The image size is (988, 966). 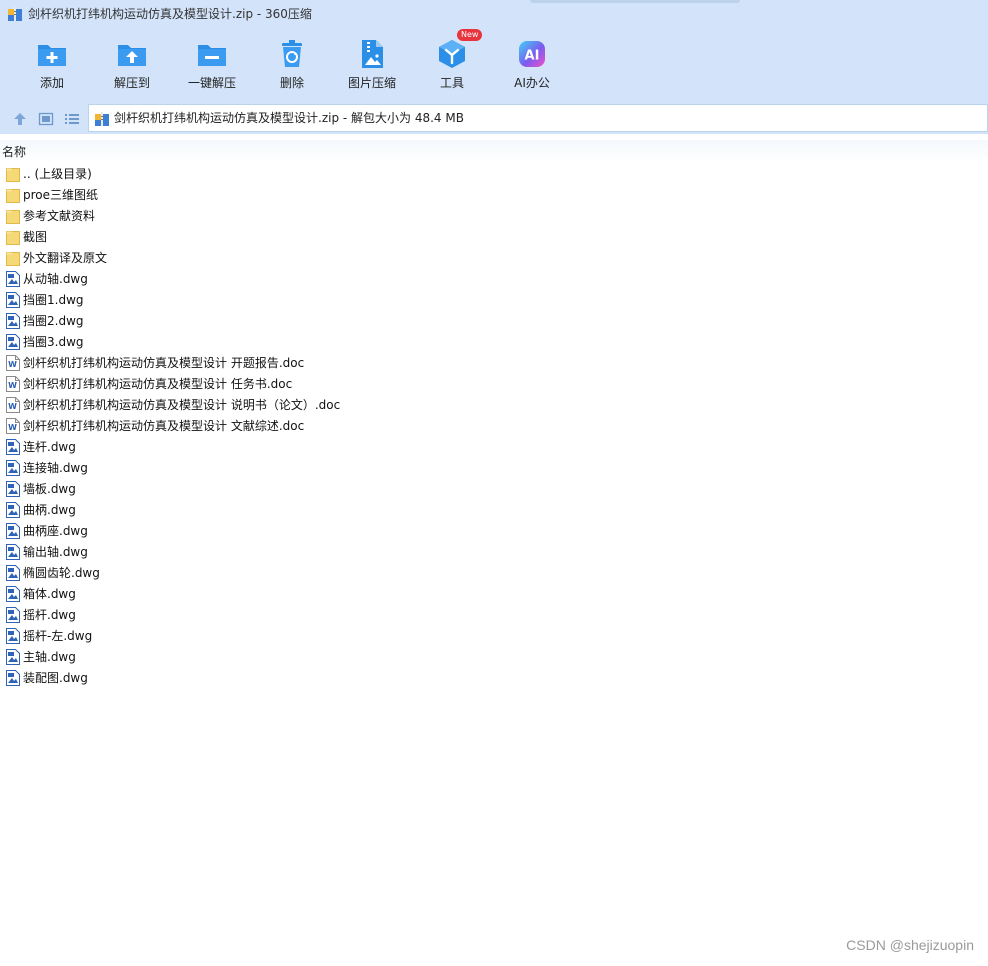 I want to click on file-name: 装配图.dwg, so click(x=55, y=678).